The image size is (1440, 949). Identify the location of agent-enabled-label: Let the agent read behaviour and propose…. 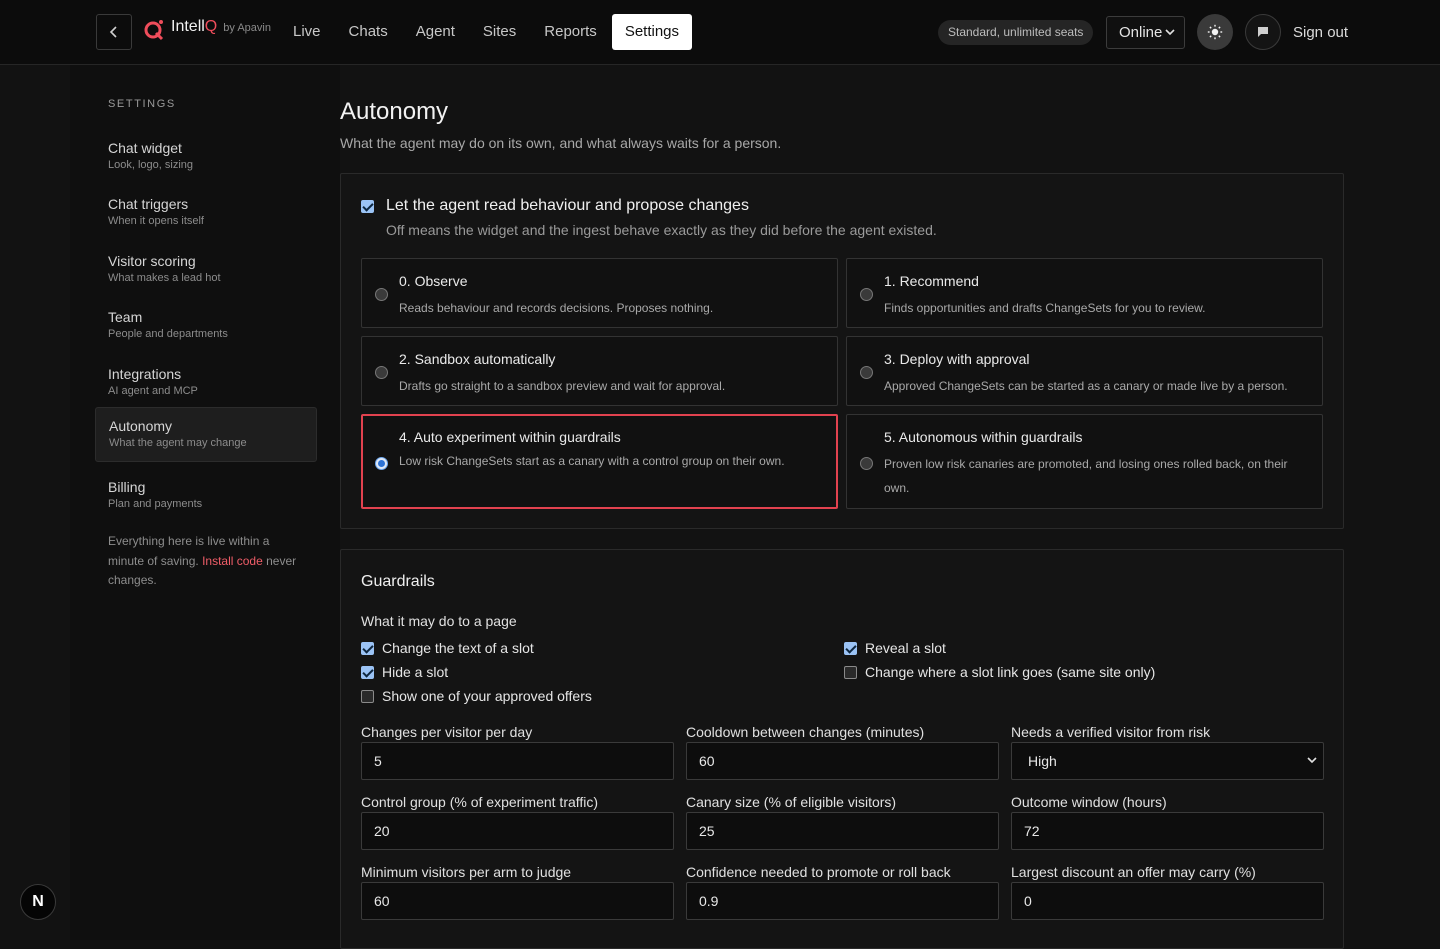
(567, 205).